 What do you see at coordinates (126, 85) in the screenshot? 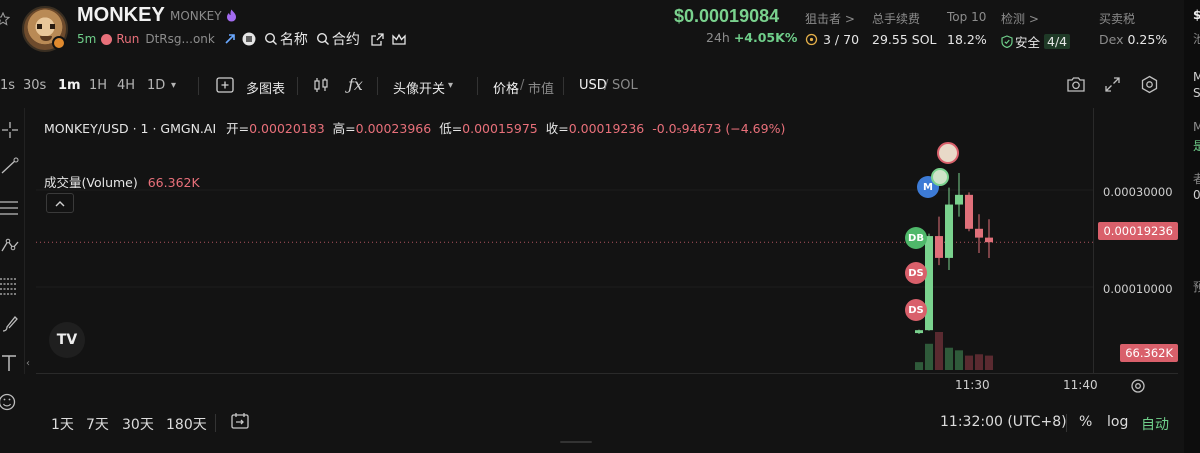
I see `interval-4h: 4H` at bounding box center [126, 85].